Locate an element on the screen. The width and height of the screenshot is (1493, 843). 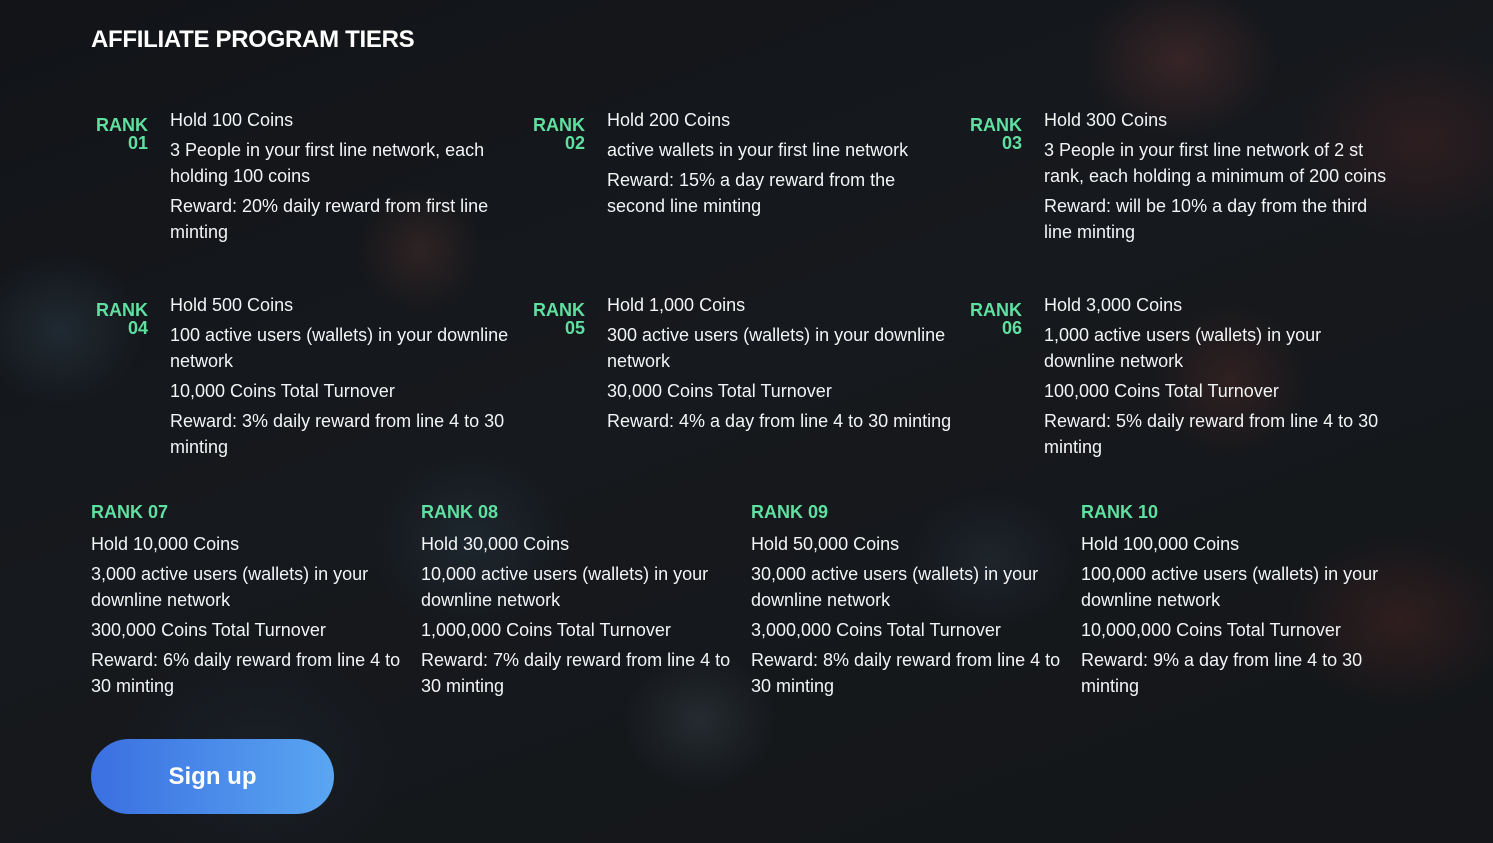
rank-number: 01 is located at coordinates (137, 143).